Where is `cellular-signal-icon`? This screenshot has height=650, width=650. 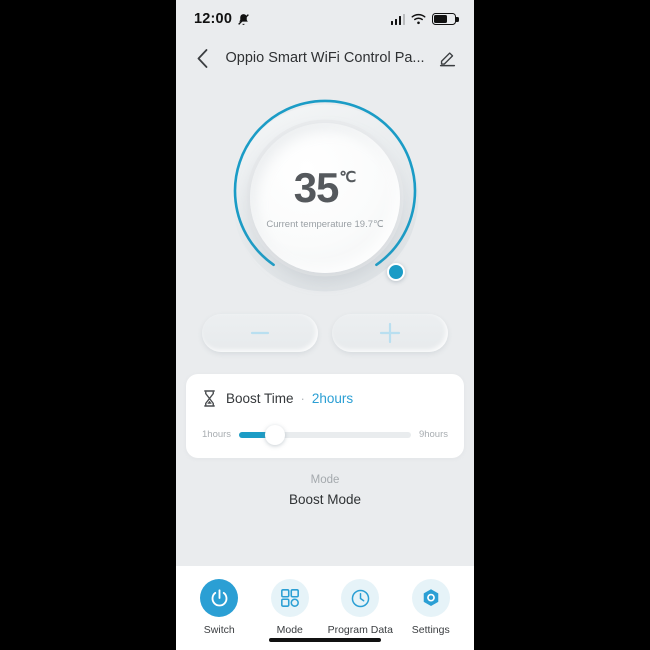
cellular-signal-icon is located at coordinates (397, 19).